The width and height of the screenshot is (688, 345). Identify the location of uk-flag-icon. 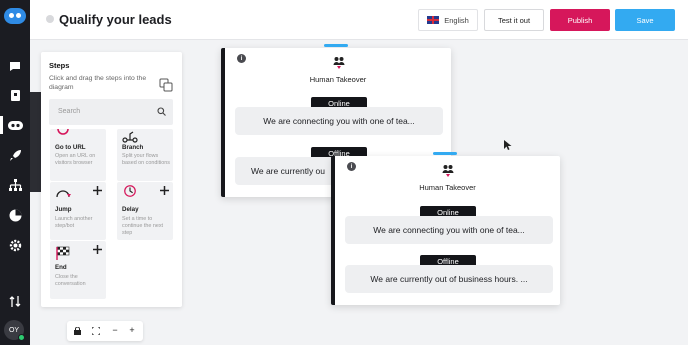
(433, 20).